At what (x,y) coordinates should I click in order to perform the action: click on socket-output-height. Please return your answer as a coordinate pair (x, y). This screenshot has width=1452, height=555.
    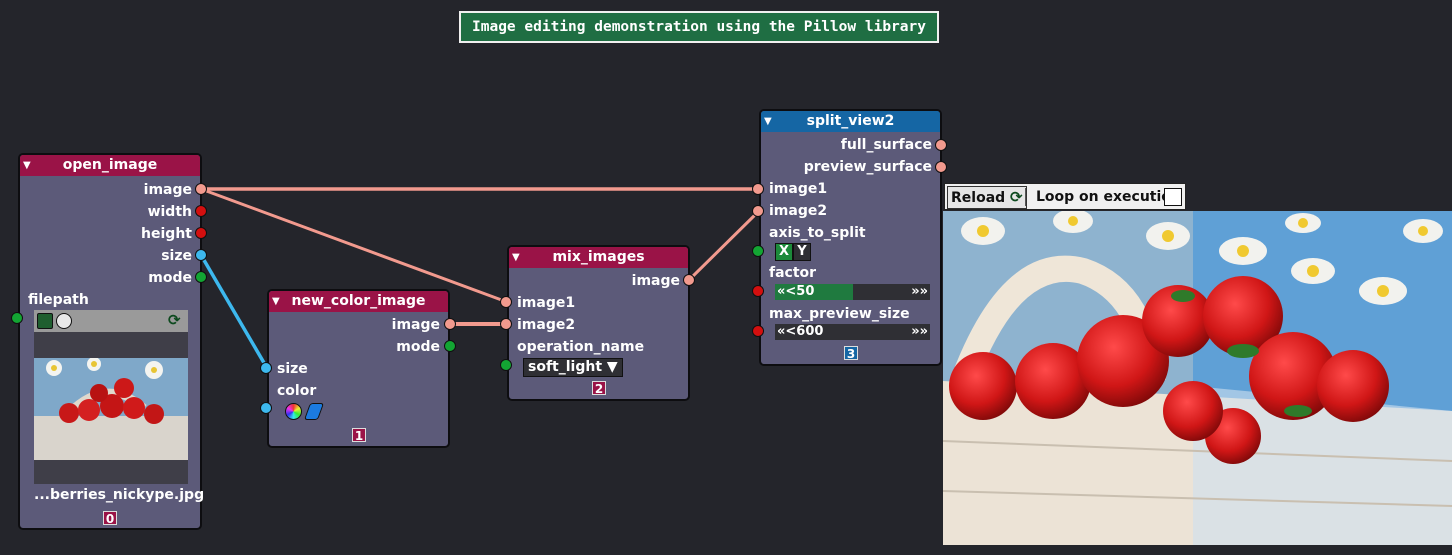
    Looking at the image, I should click on (201, 233).